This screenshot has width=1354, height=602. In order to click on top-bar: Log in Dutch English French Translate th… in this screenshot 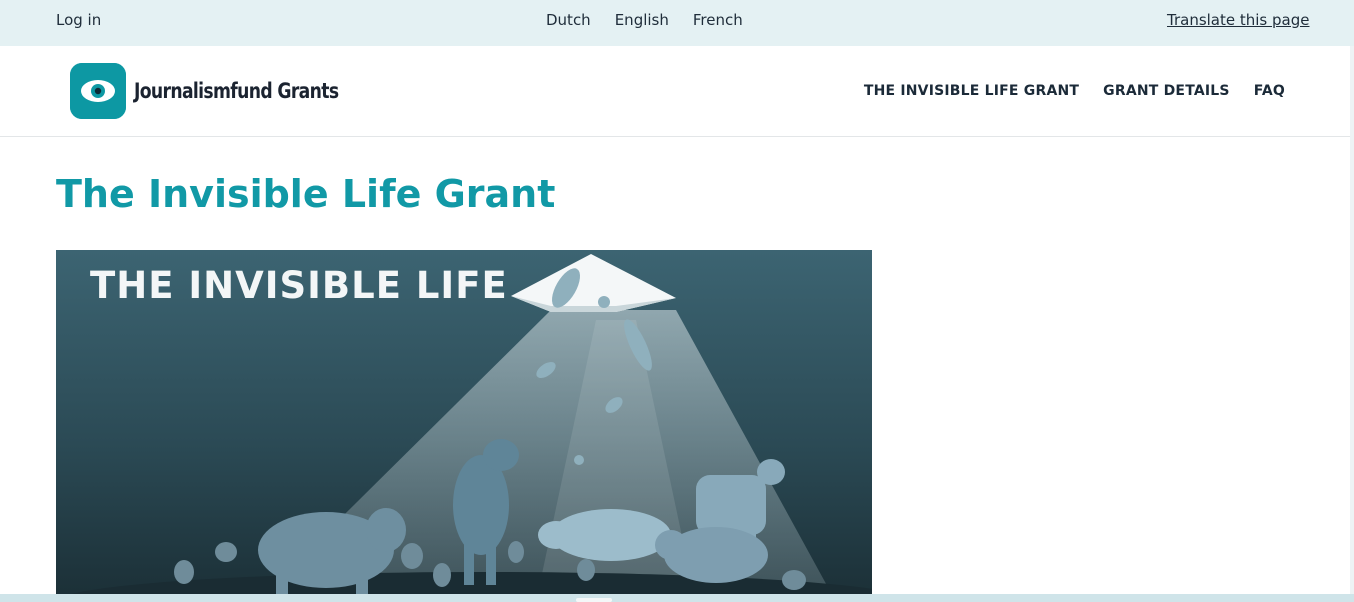, I will do `click(677, 23)`.